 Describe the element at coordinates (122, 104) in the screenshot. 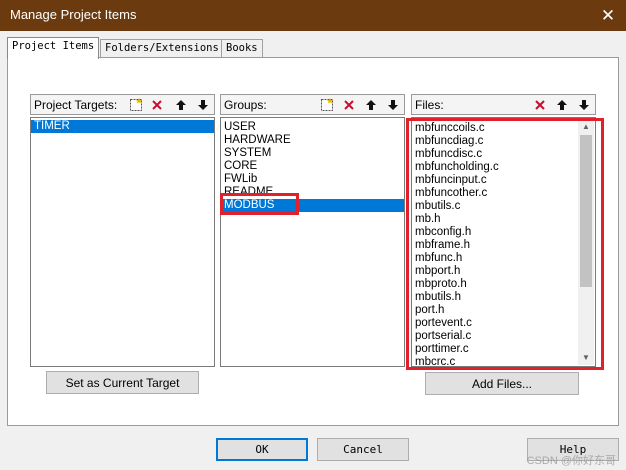

I see `targets-header: Project Targets:` at that location.